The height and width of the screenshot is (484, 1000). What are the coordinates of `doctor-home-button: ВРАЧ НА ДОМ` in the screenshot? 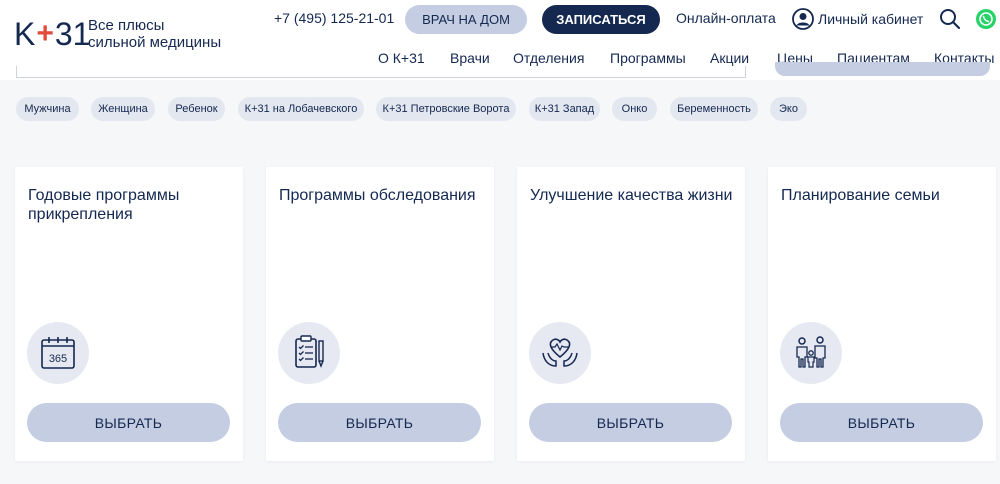 It's located at (466, 19).